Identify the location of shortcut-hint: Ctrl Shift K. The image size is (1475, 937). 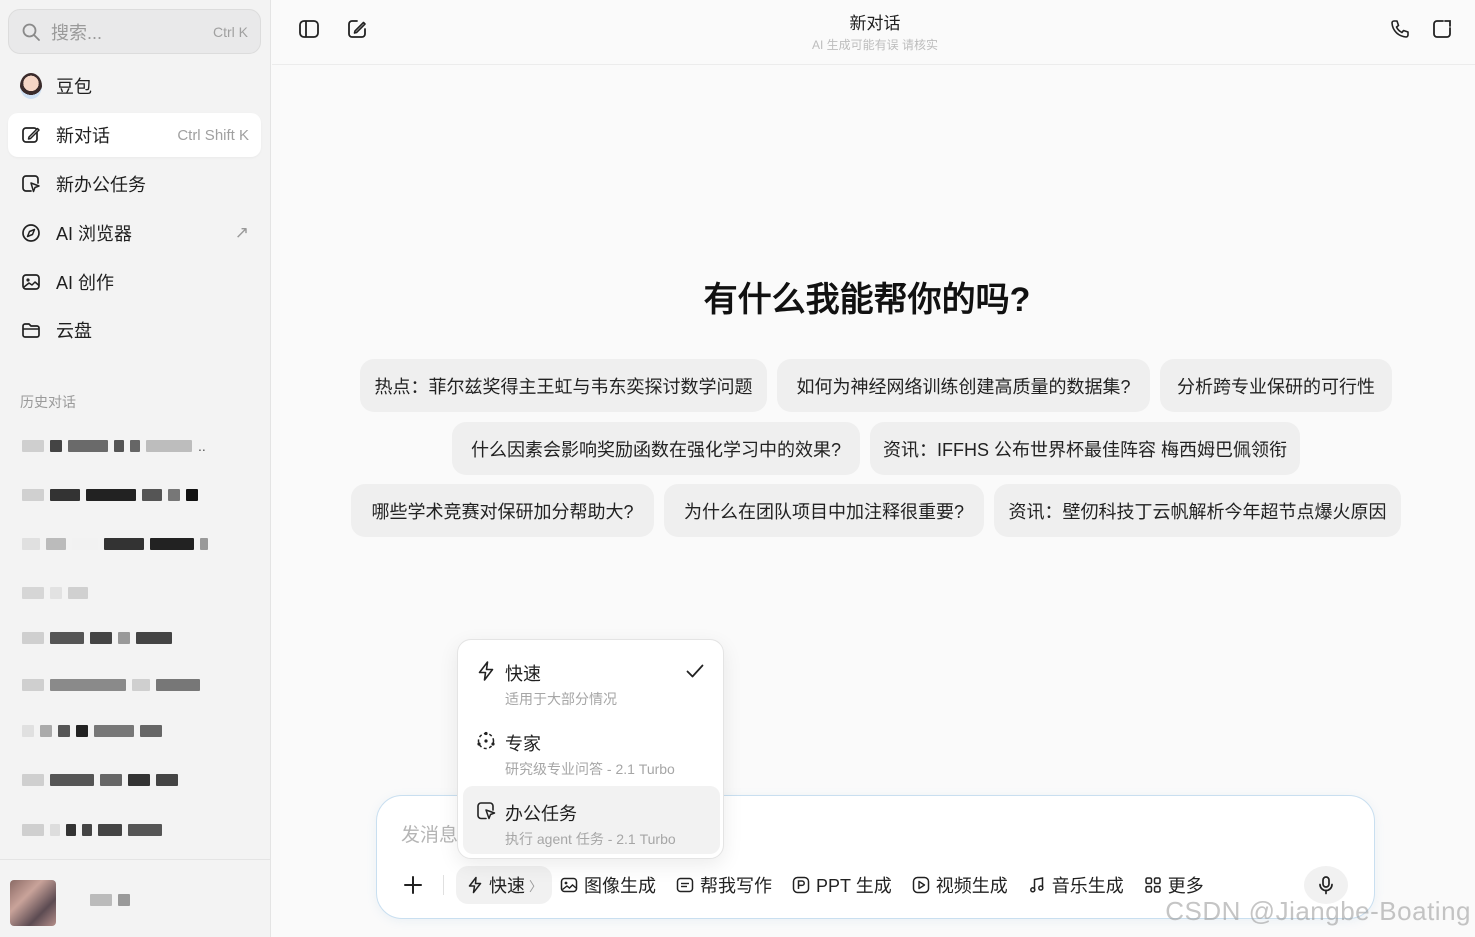
(213, 135).